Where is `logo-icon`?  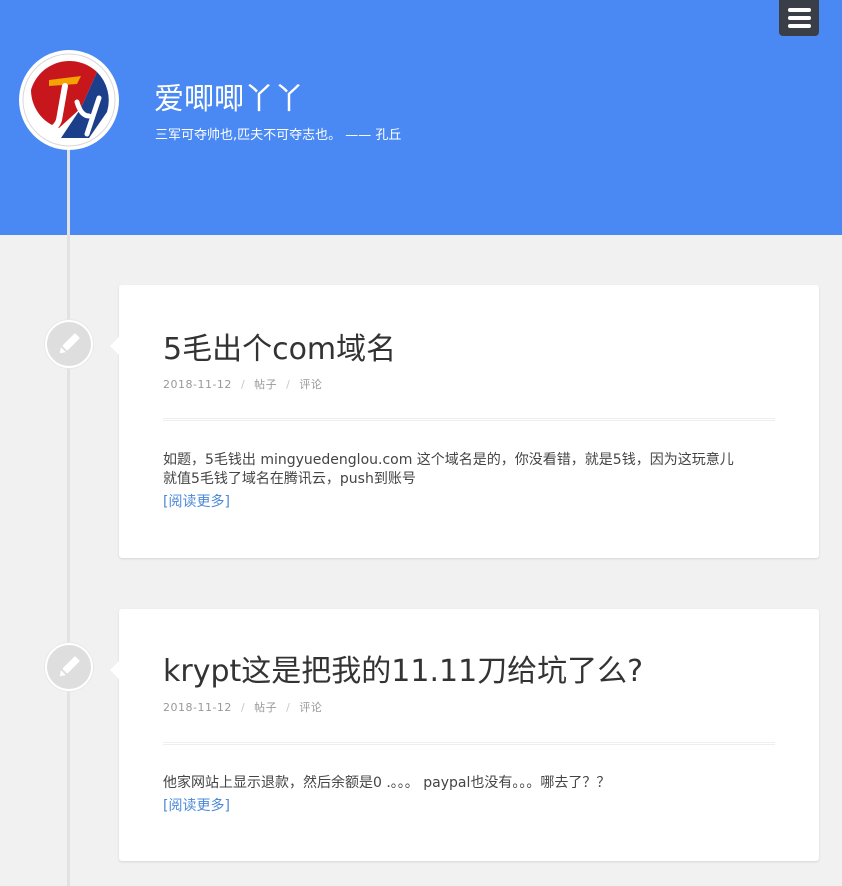 logo-icon is located at coordinates (69, 100).